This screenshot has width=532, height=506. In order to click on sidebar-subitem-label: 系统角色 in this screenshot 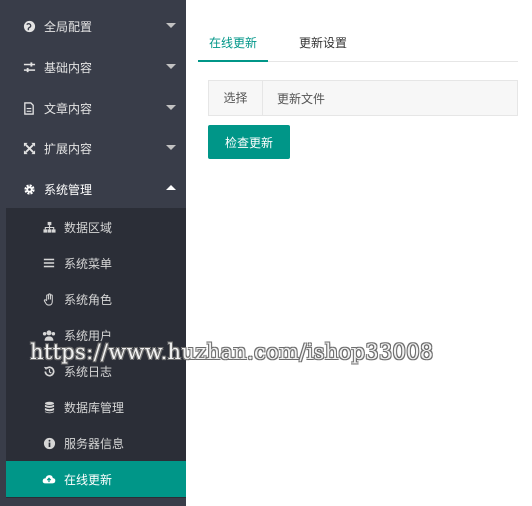, I will do `click(88, 299)`.